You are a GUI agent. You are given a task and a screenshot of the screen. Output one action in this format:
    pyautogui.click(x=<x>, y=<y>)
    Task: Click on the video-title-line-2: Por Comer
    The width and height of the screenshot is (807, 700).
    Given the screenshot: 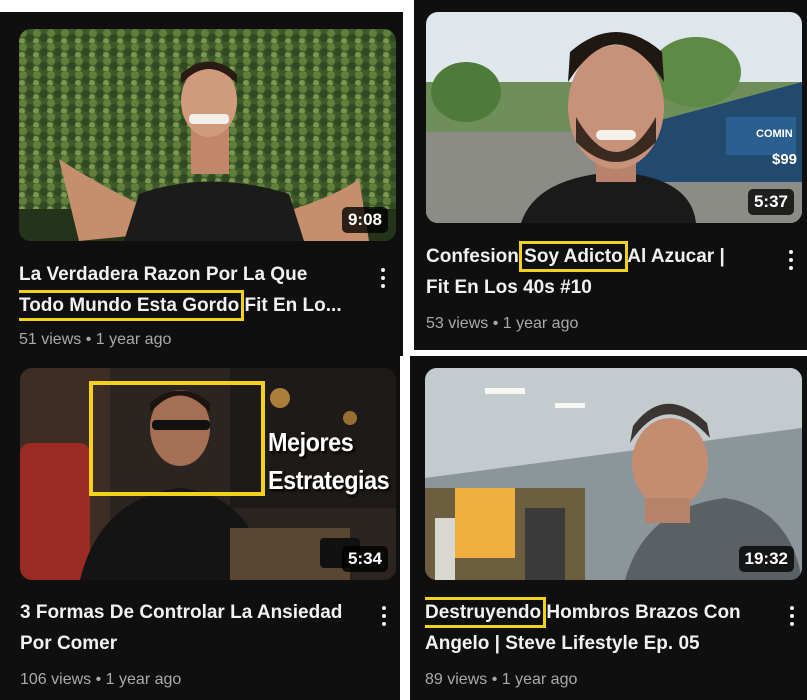 What is the action you would take?
    pyautogui.click(x=69, y=643)
    